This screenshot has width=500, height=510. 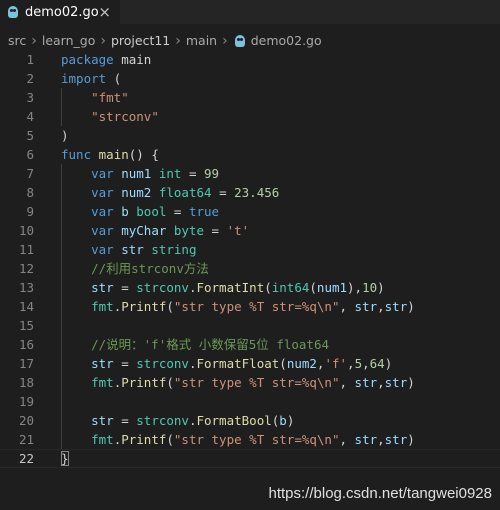 I want to click on line-number: 11, so click(x=26, y=249).